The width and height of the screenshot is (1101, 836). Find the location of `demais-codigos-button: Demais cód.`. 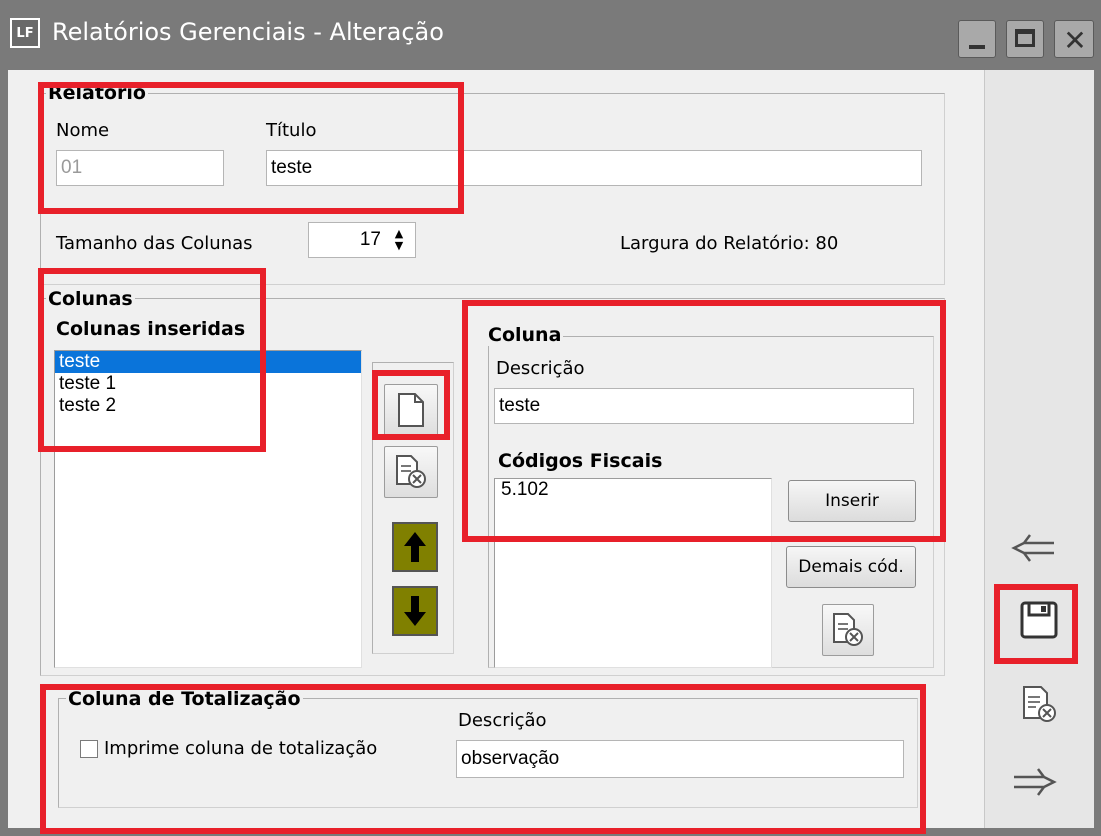

demais-codigos-button: Demais cód. is located at coordinates (851, 567).